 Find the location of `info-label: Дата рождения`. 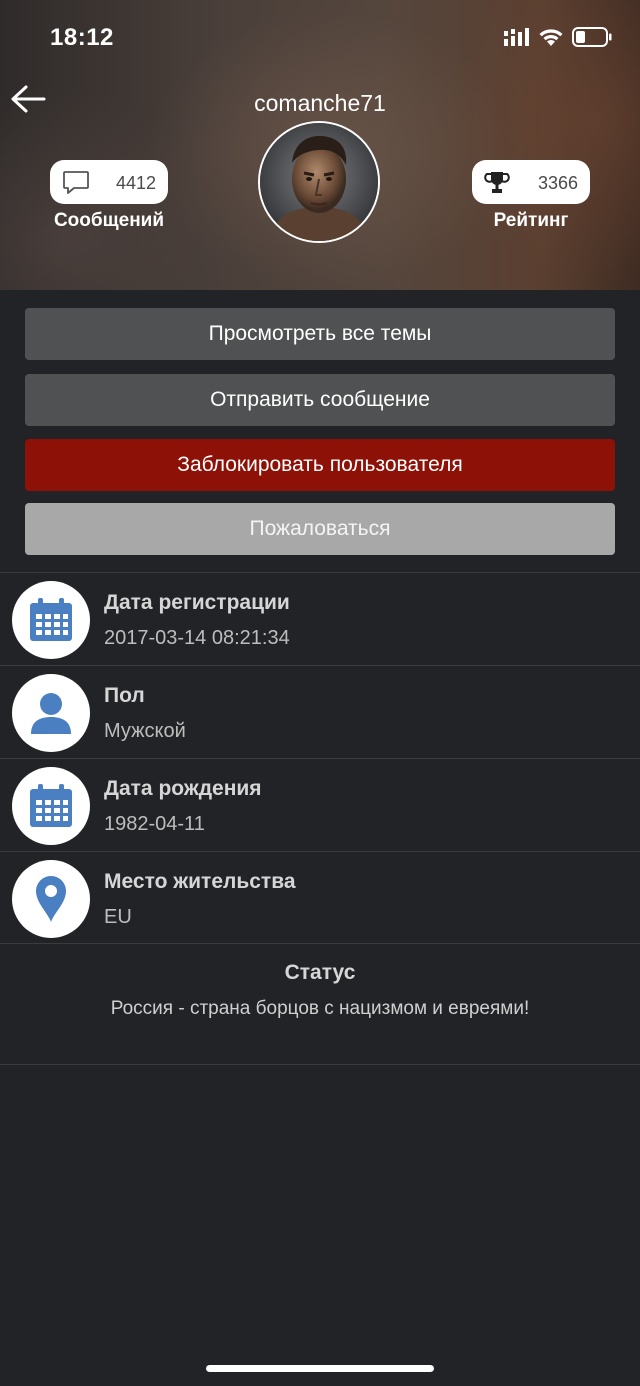

info-label: Дата рождения is located at coordinates (183, 788).